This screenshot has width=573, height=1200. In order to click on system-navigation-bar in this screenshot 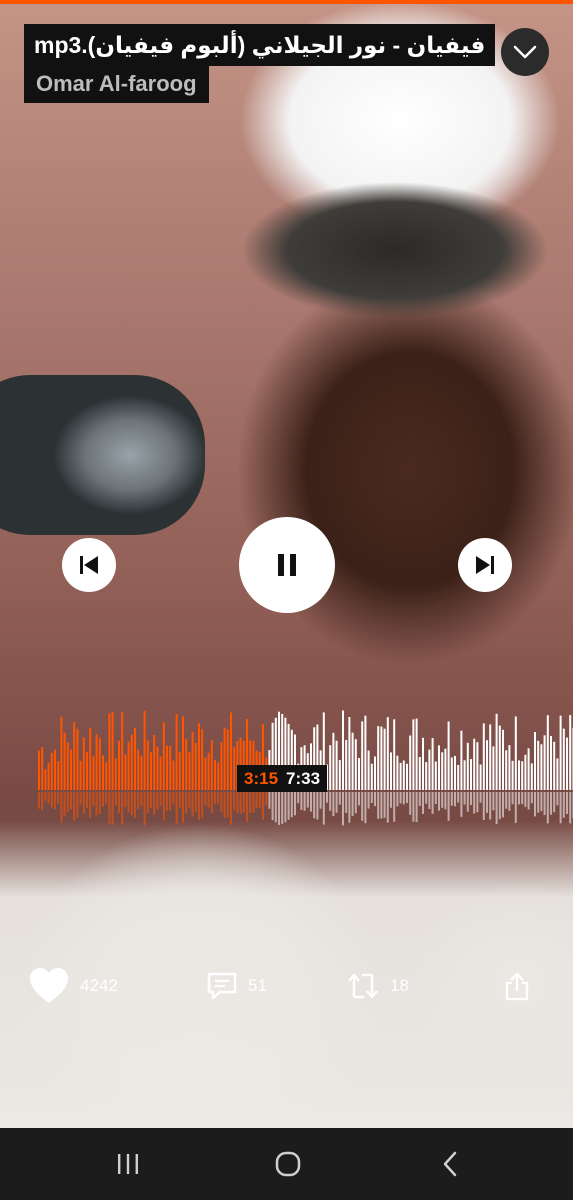, I will do `click(286, 1164)`.